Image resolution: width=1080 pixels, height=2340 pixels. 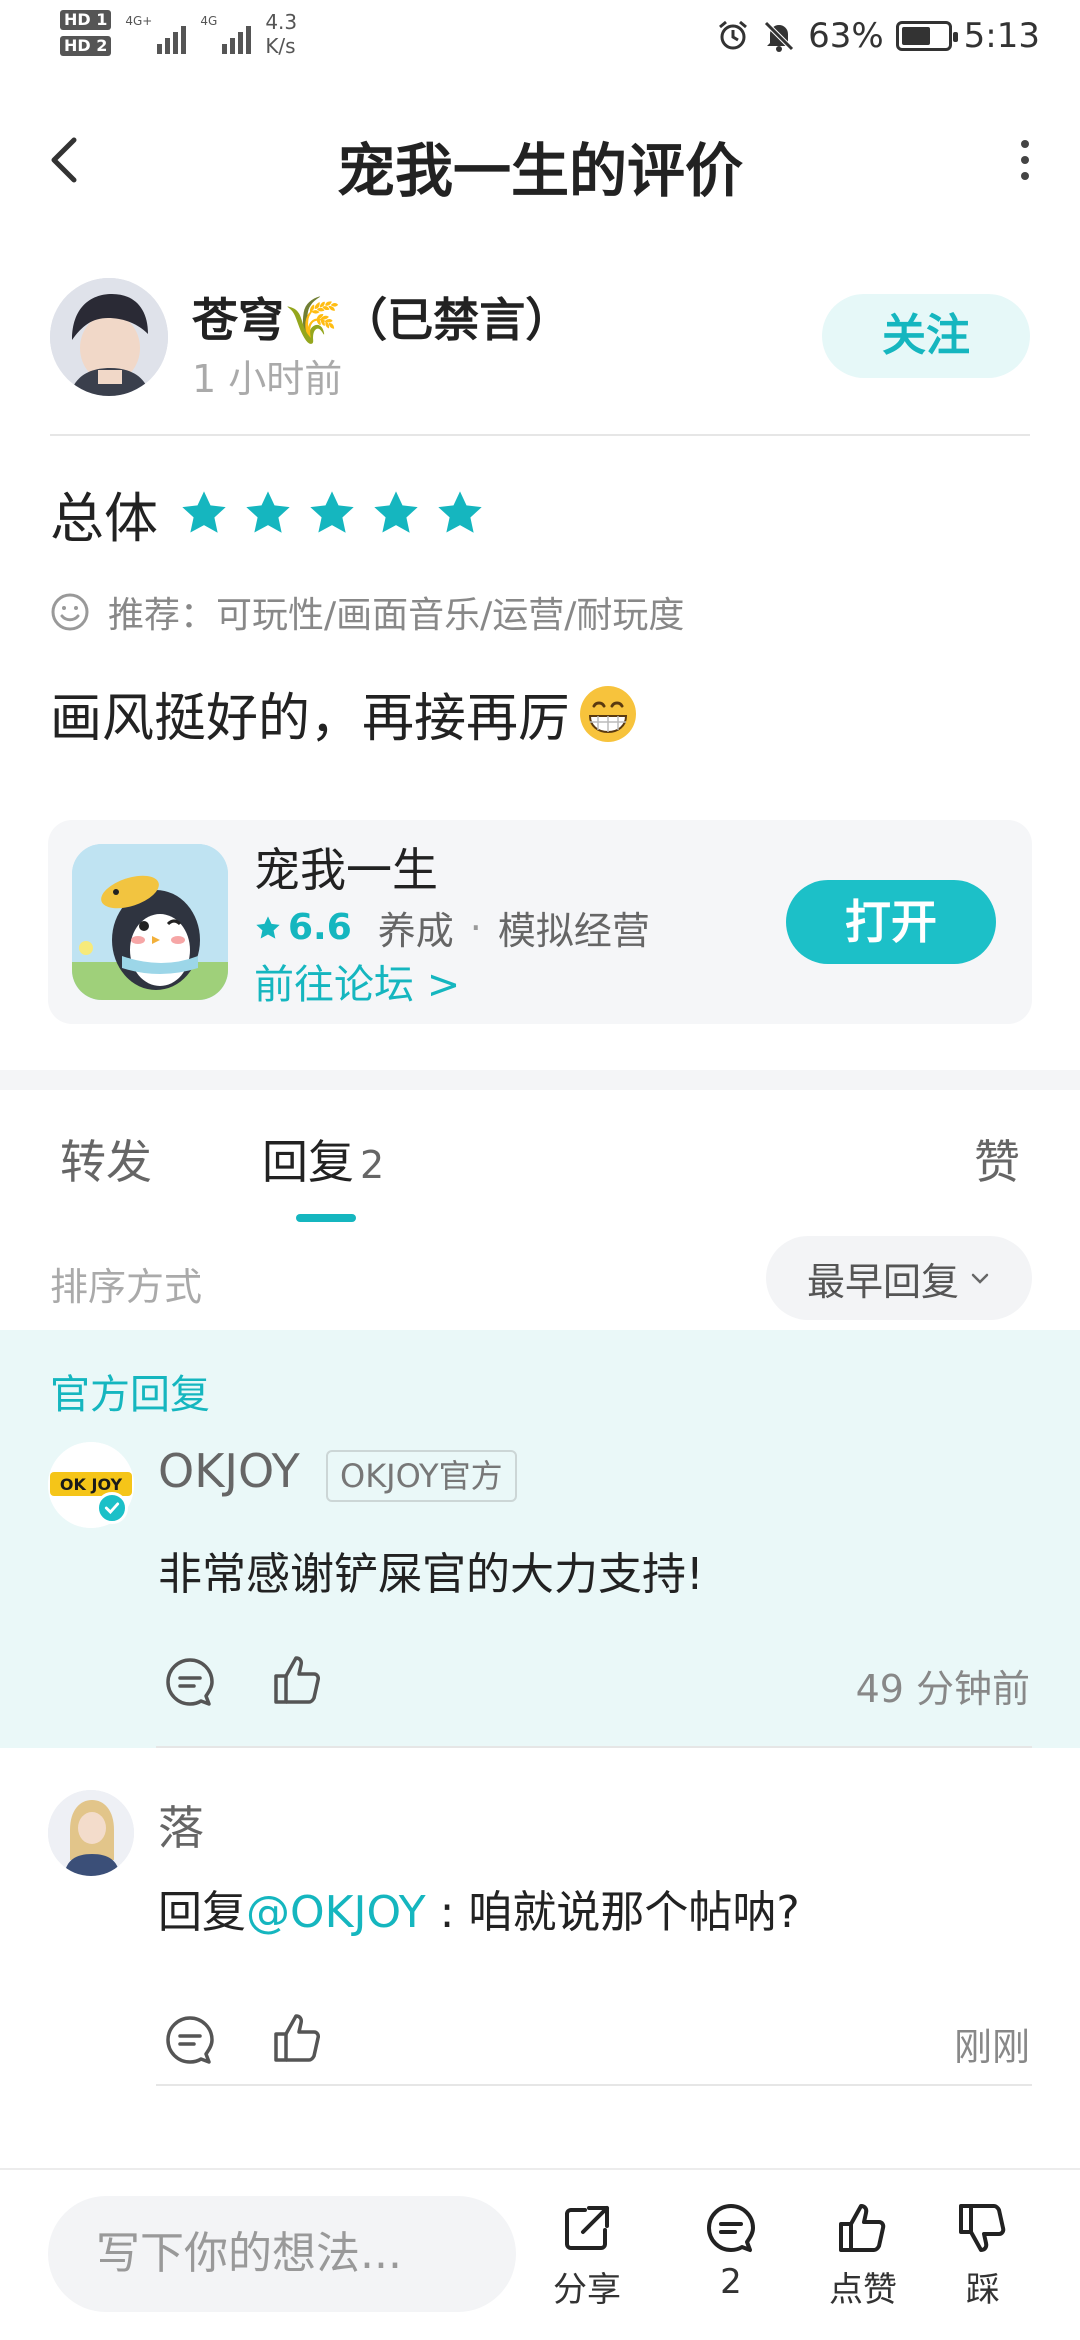 What do you see at coordinates (733, 35) in the screenshot?
I see `alarm-icon` at bounding box center [733, 35].